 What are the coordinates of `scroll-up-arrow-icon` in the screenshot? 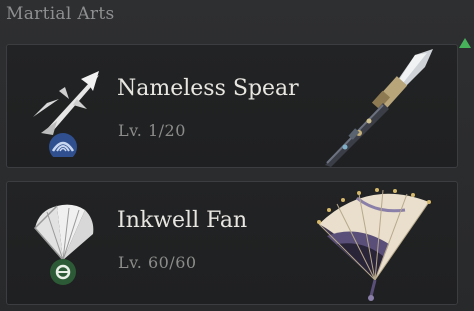 It's located at (465, 43).